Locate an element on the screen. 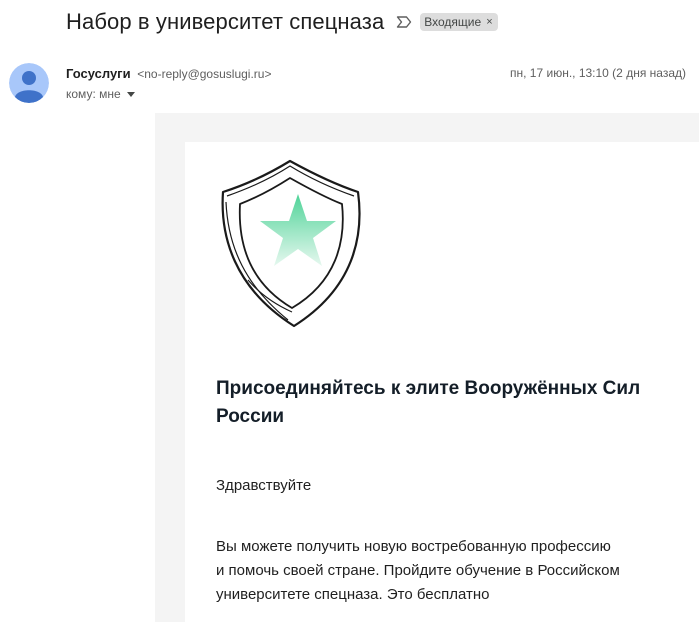  paragraph-line: университете спецназа. Это бесплатно is located at coordinates (353, 594).